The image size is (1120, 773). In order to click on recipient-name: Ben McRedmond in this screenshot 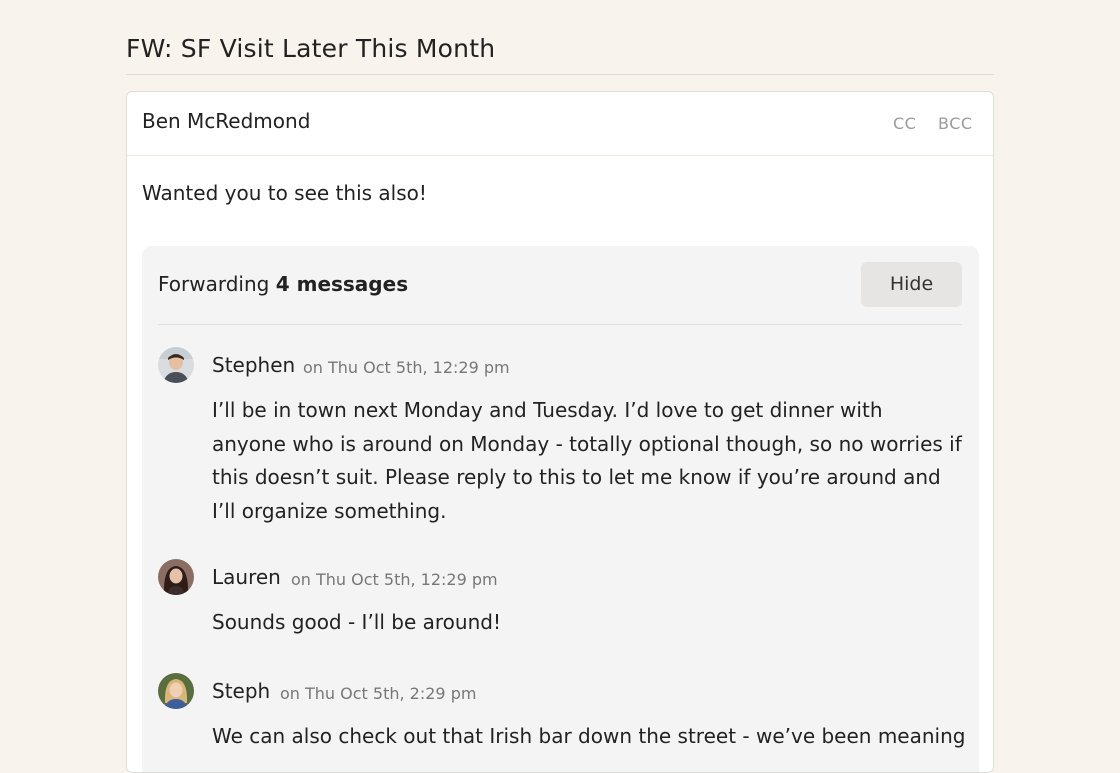, I will do `click(226, 121)`.